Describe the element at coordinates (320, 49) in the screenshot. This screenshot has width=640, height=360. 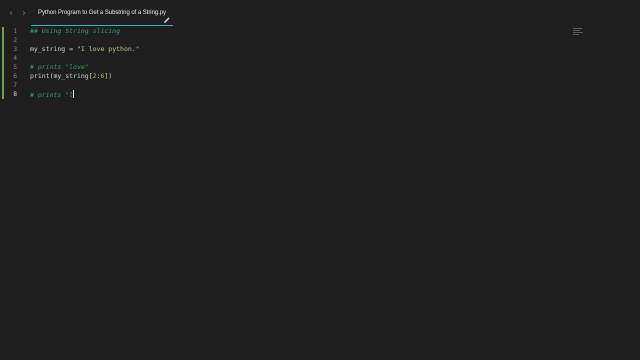
I see `code-line: 3 my_string = "I love python."` at that location.